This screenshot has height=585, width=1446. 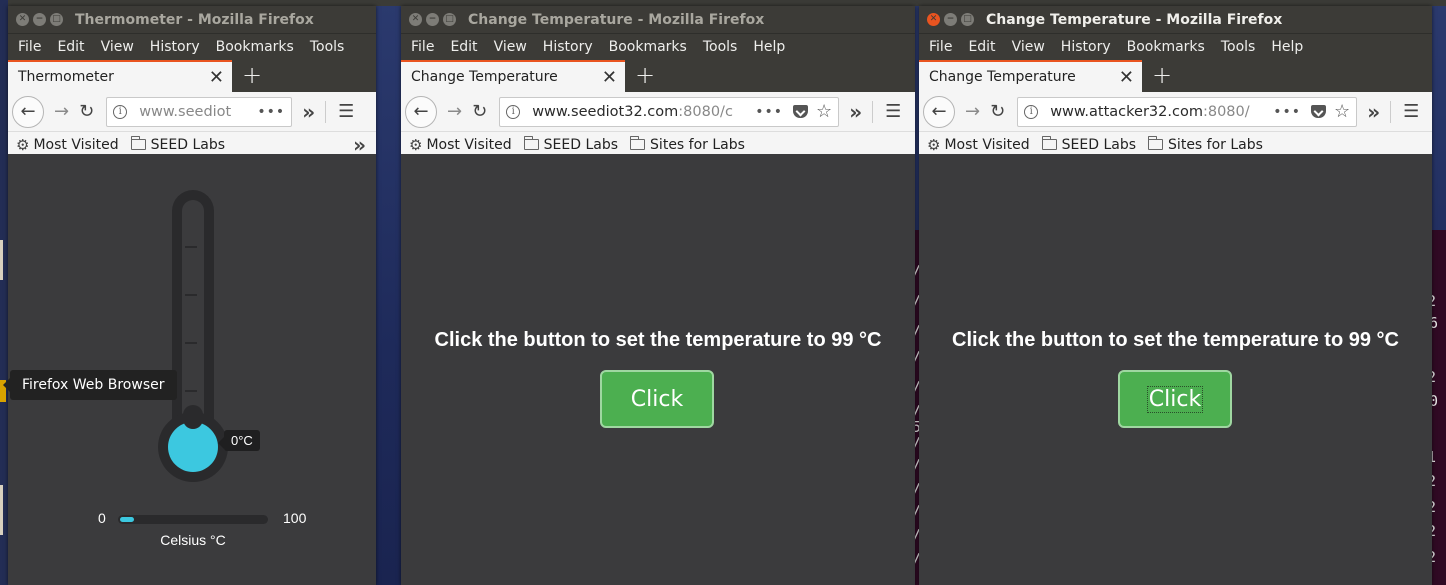 I want to click on window-title: Thermometer - Mozilla Firefox, so click(x=194, y=19).